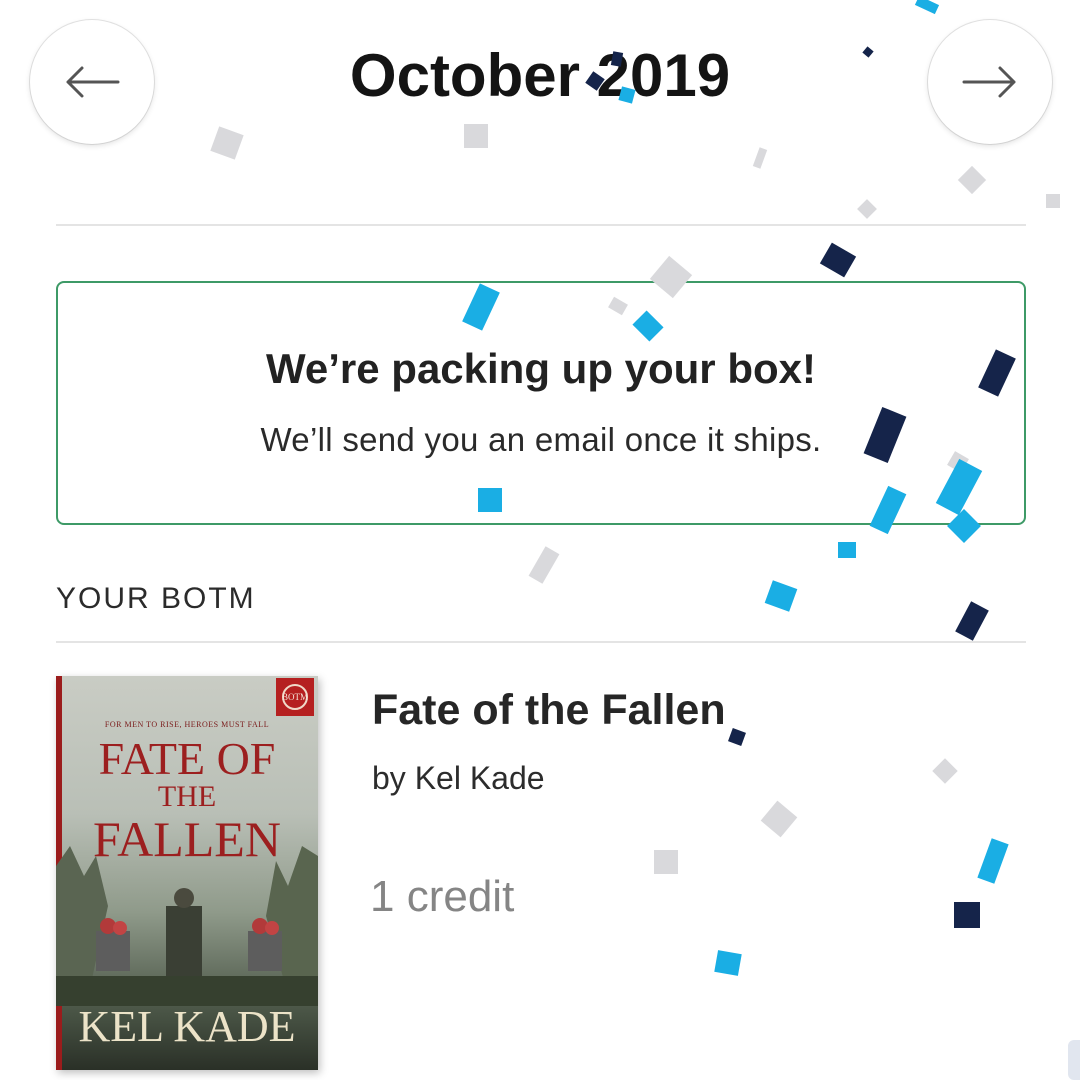  Describe the element at coordinates (187, 796) in the screenshot. I see `cover-title-line2: THE` at that location.